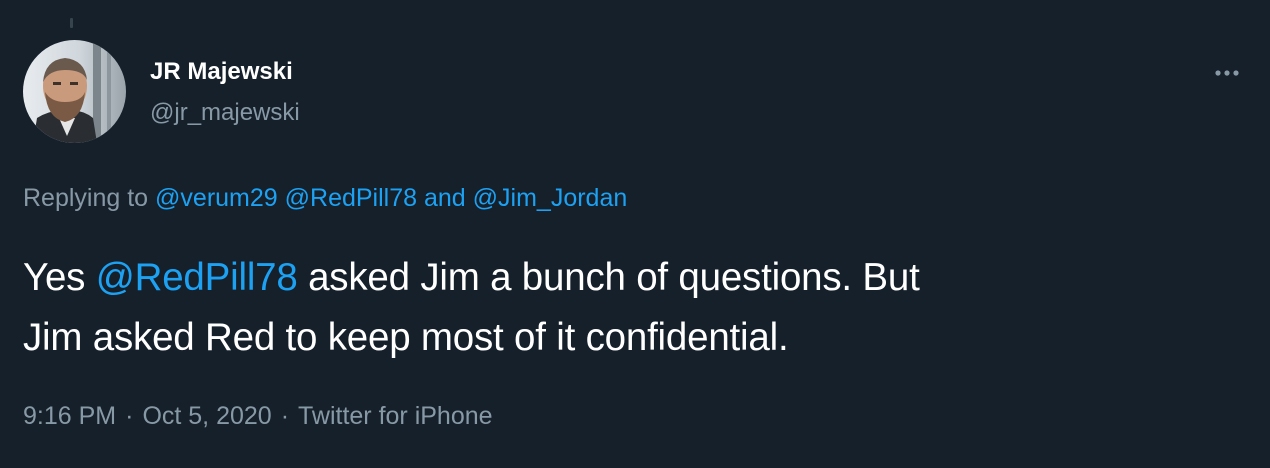 This screenshot has width=1270, height=468. I want to click on more-horizontal-icon, so click(1227, 73).